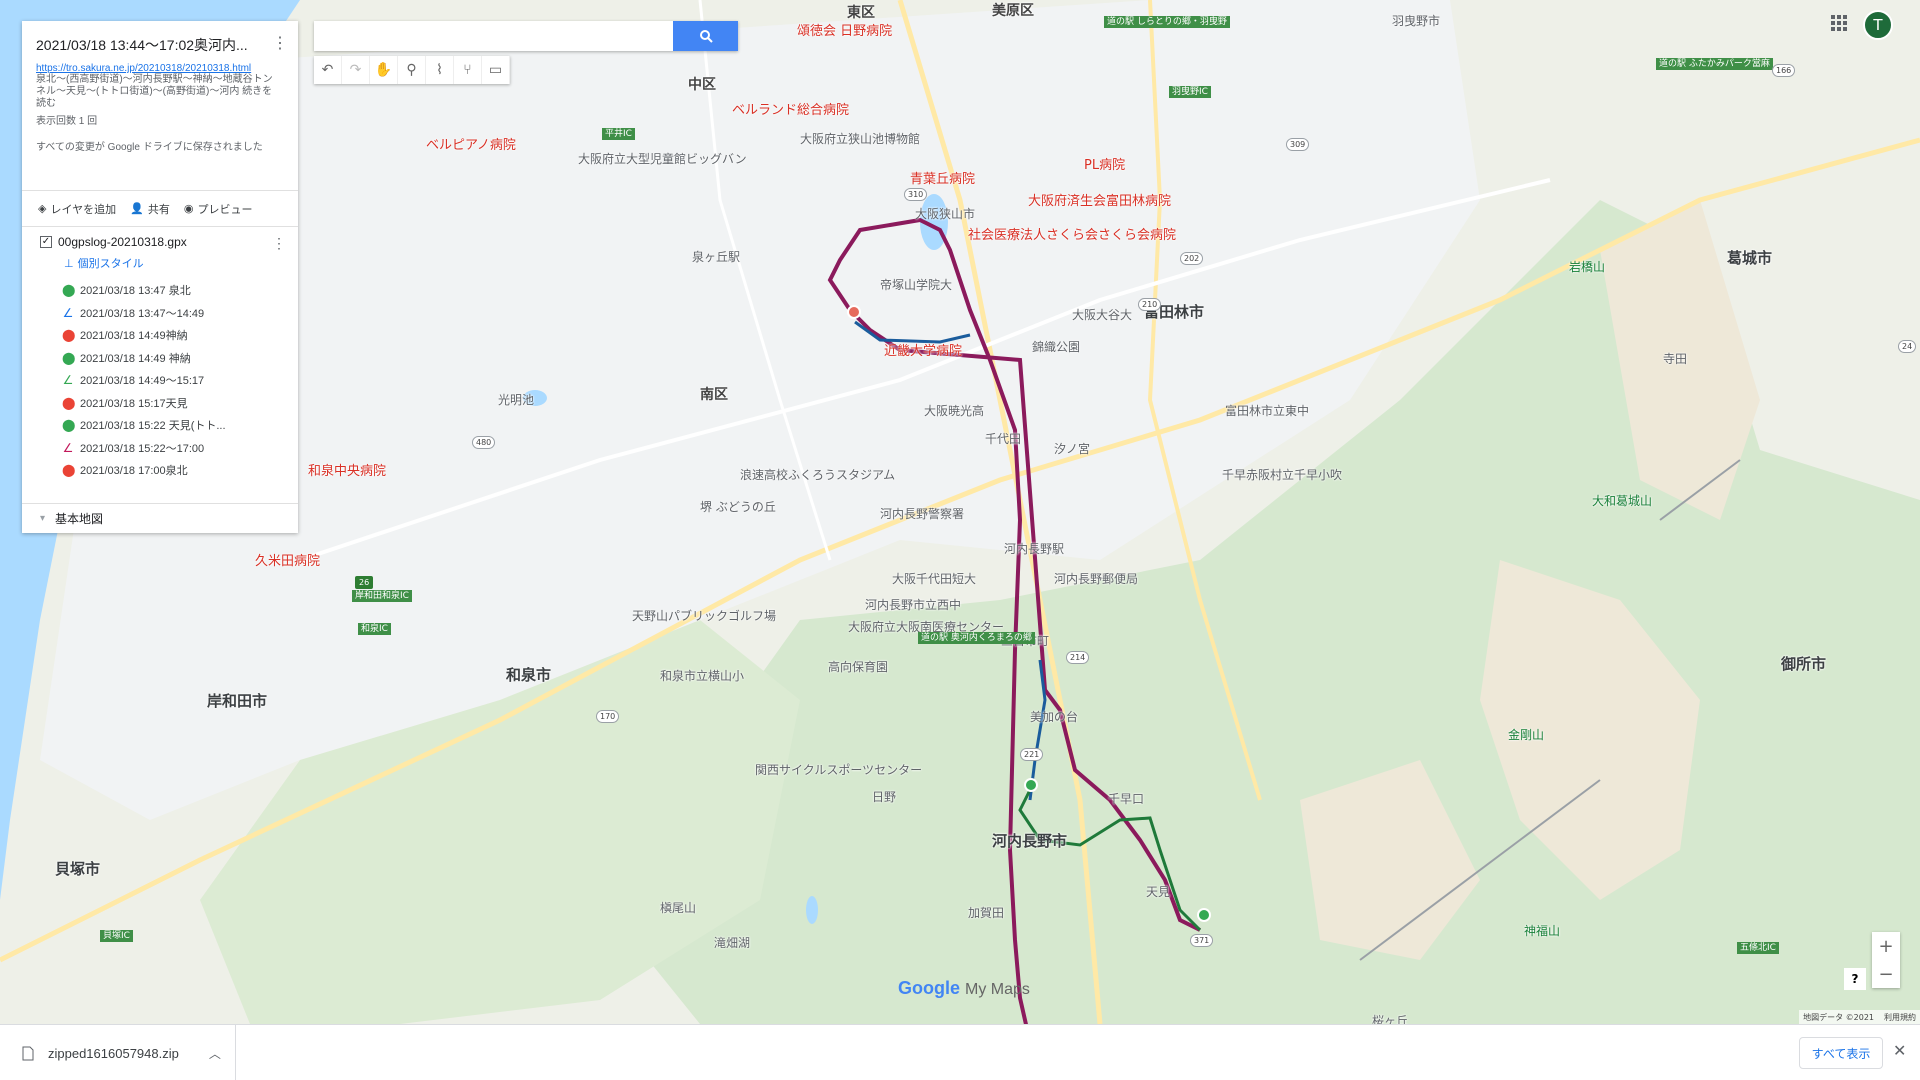 The image size is (1920, 1080). I want to click on account-avatar: T, so click(1878, 25).